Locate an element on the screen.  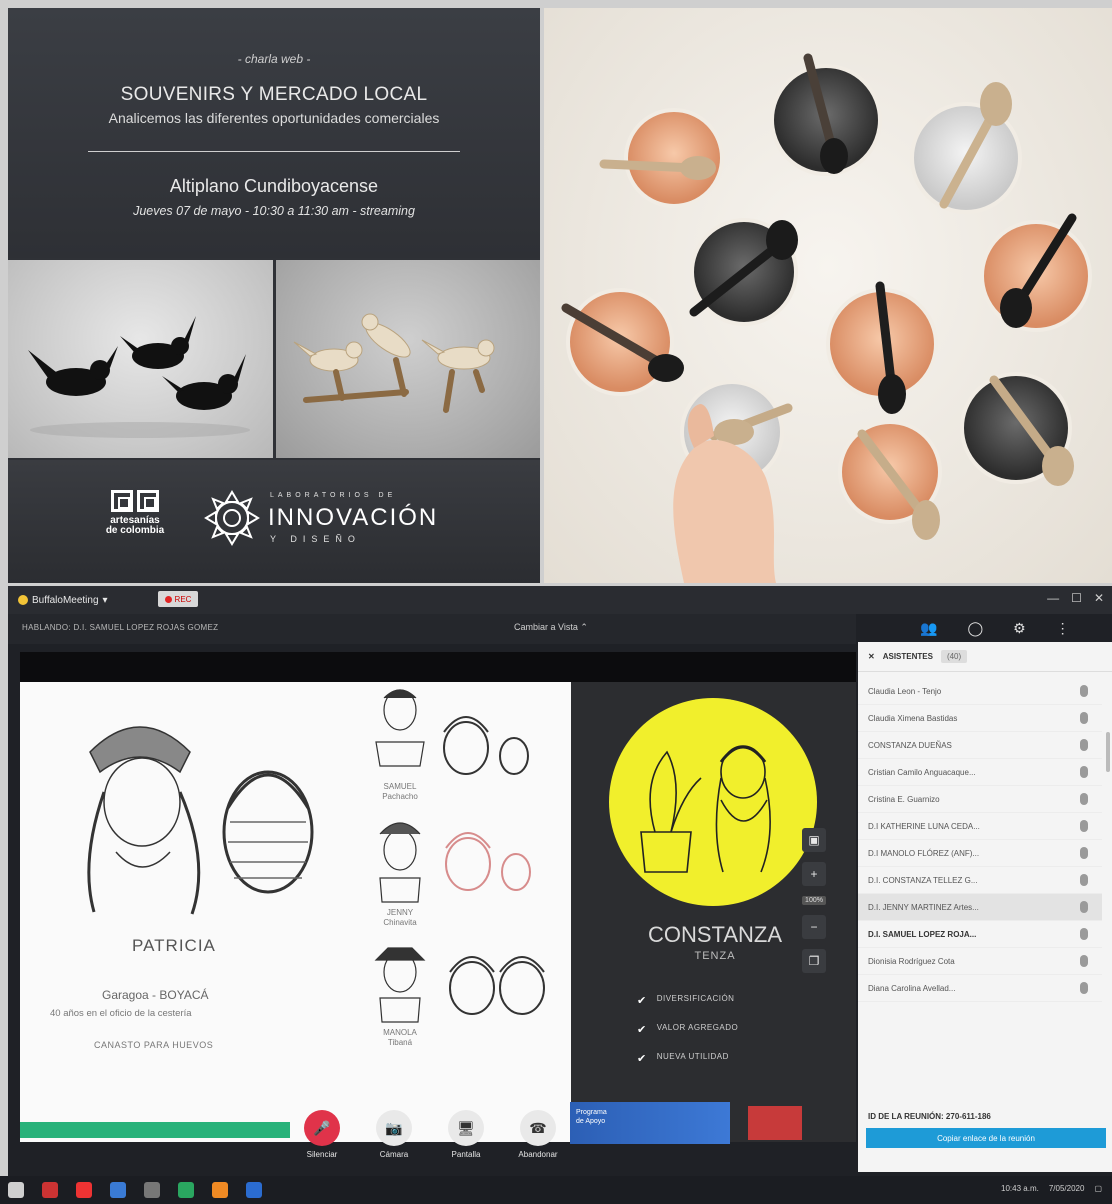
participant-row: Dionisia Rodríguez Cota is located at coordinates (980, 961).